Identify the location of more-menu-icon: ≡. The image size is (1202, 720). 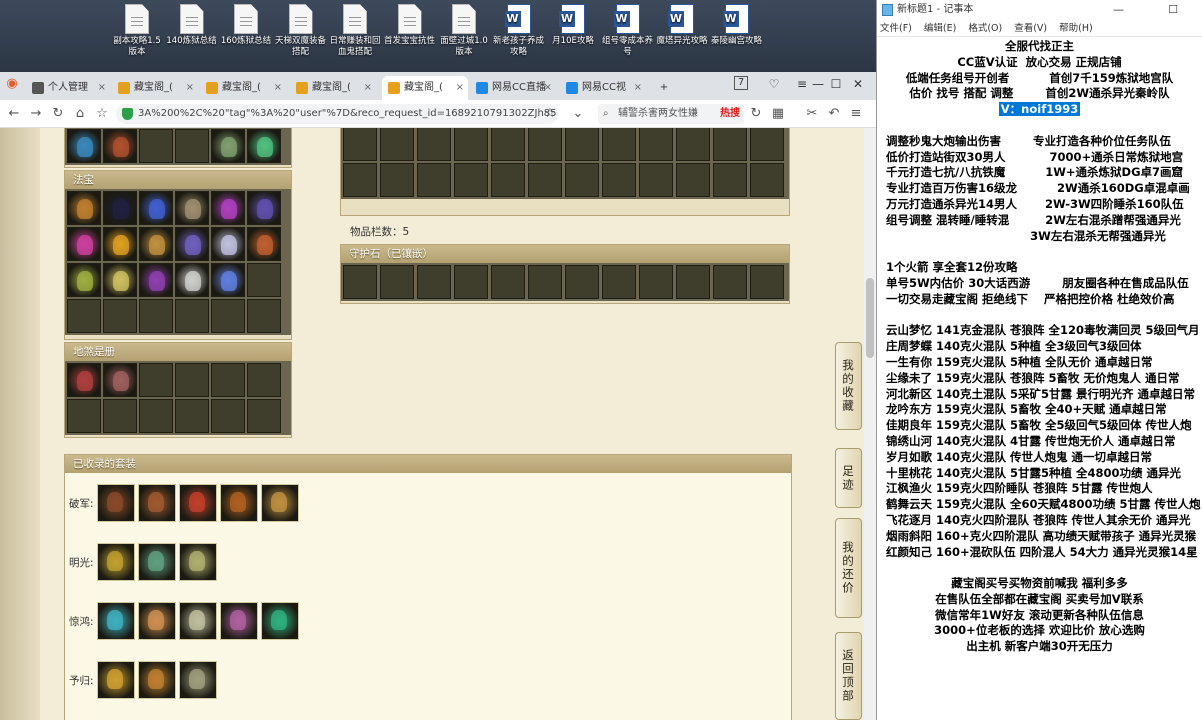
(856, 114).